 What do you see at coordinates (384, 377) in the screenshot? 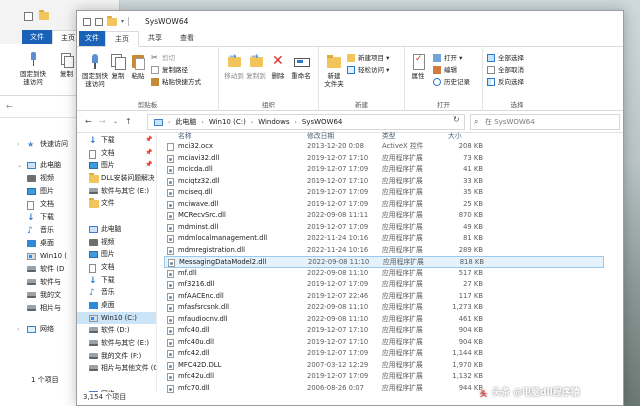
I see `file-row: mfc42u.dll 2019-12-07 17:09 应用程序扩展 1,132 KB` at bounding box center [384, 377].